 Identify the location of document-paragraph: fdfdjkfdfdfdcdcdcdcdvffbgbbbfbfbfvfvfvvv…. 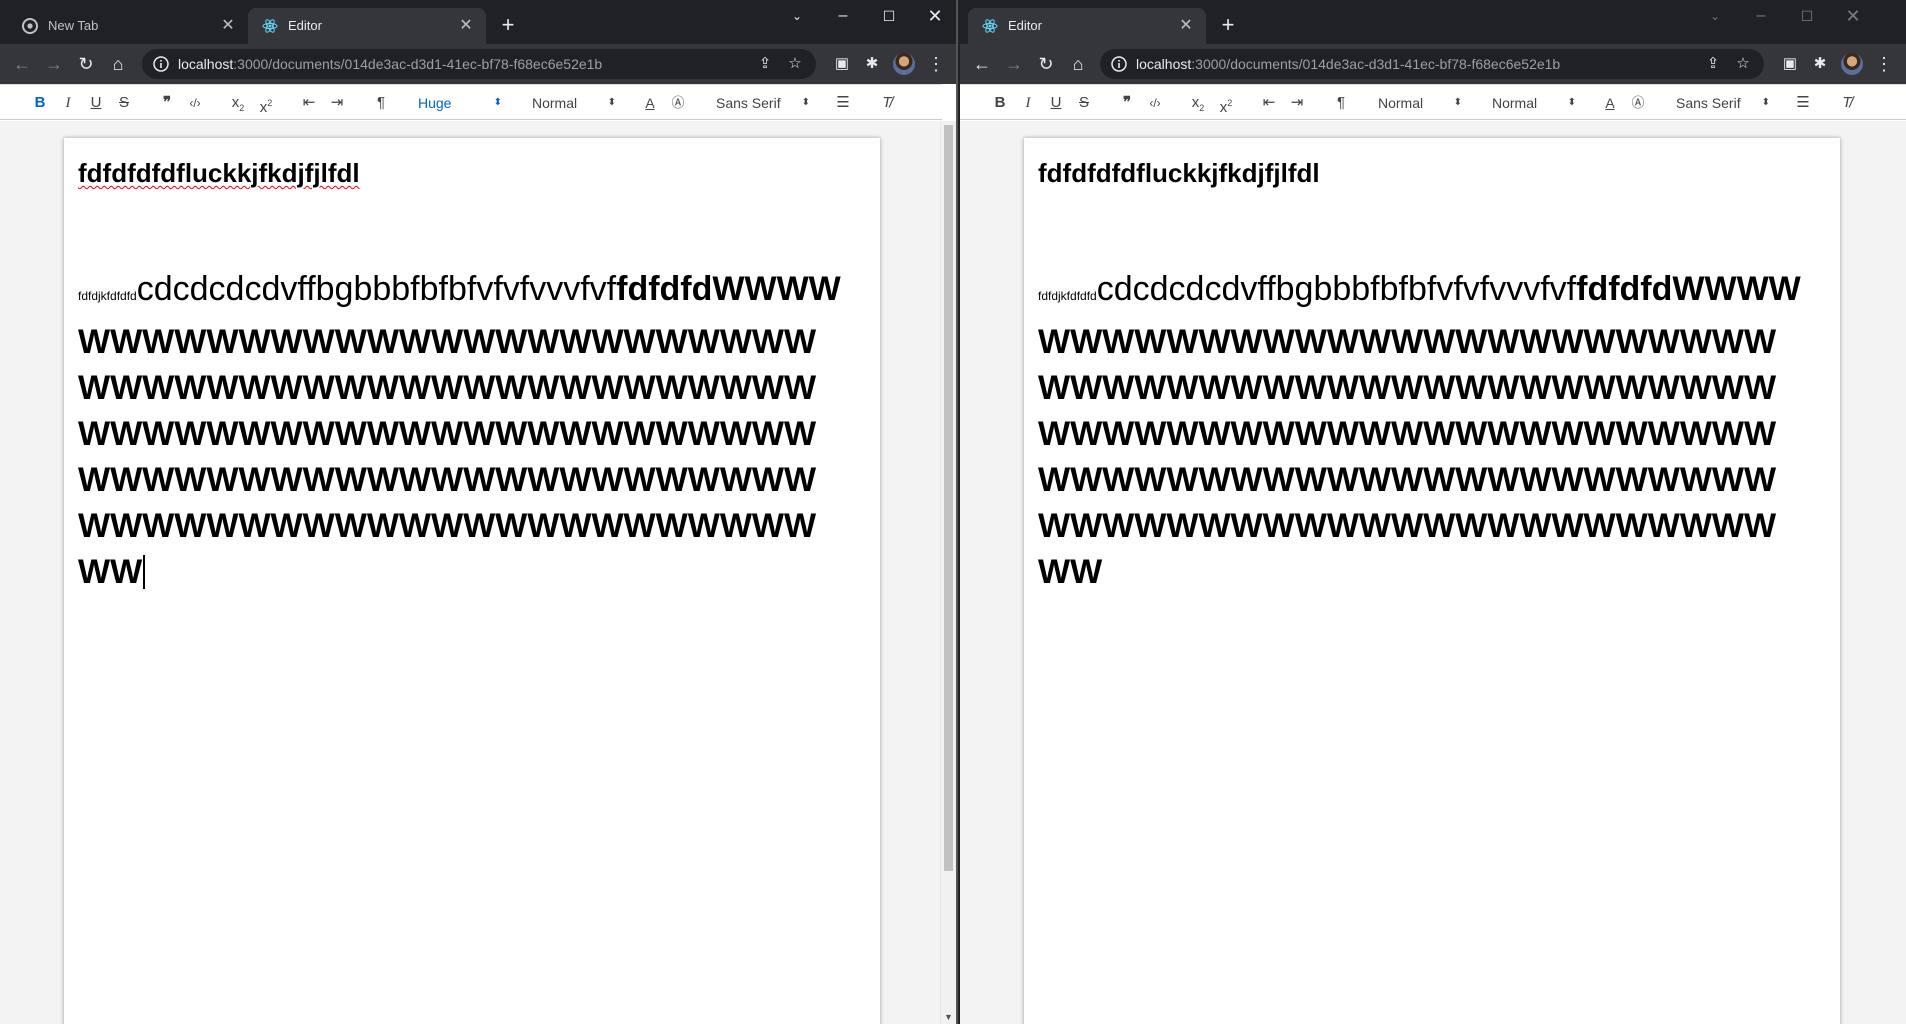
(463, 430).